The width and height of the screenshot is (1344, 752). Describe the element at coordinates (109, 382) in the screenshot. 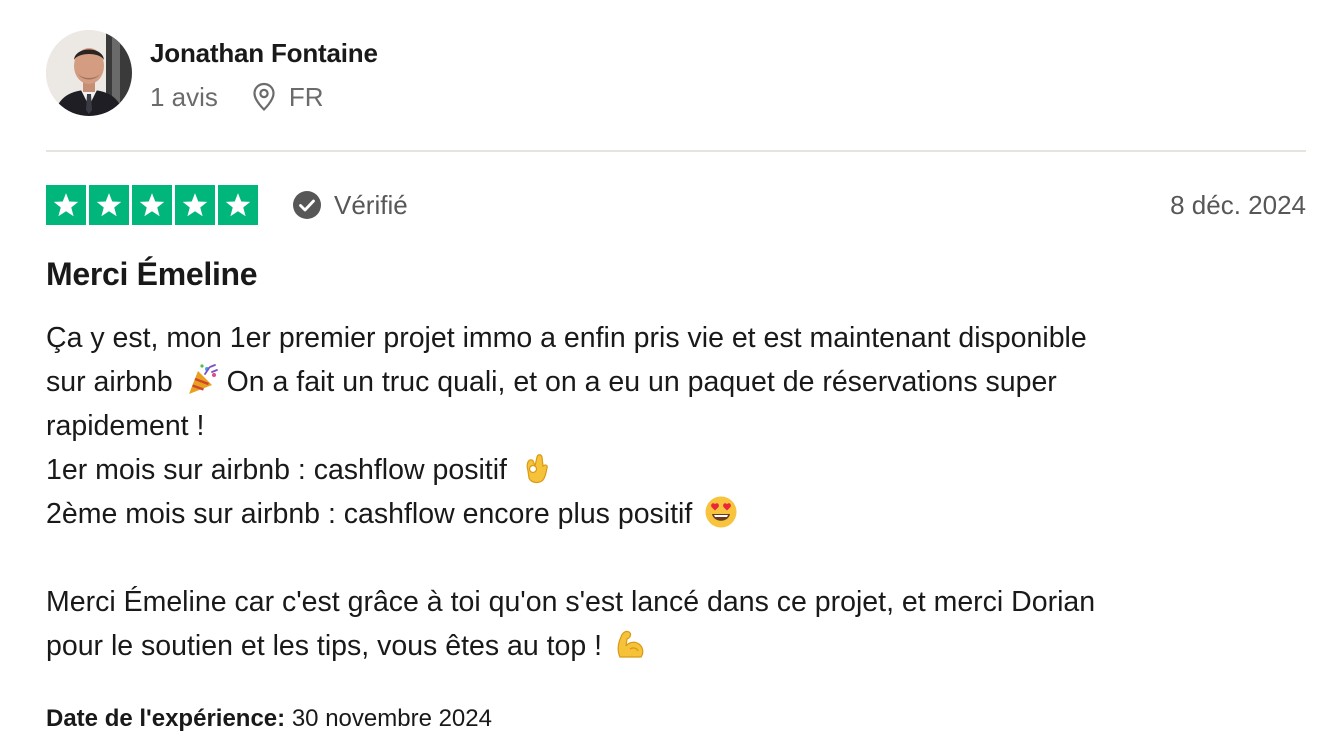

I see `review-text: sur airbnb` at that location.